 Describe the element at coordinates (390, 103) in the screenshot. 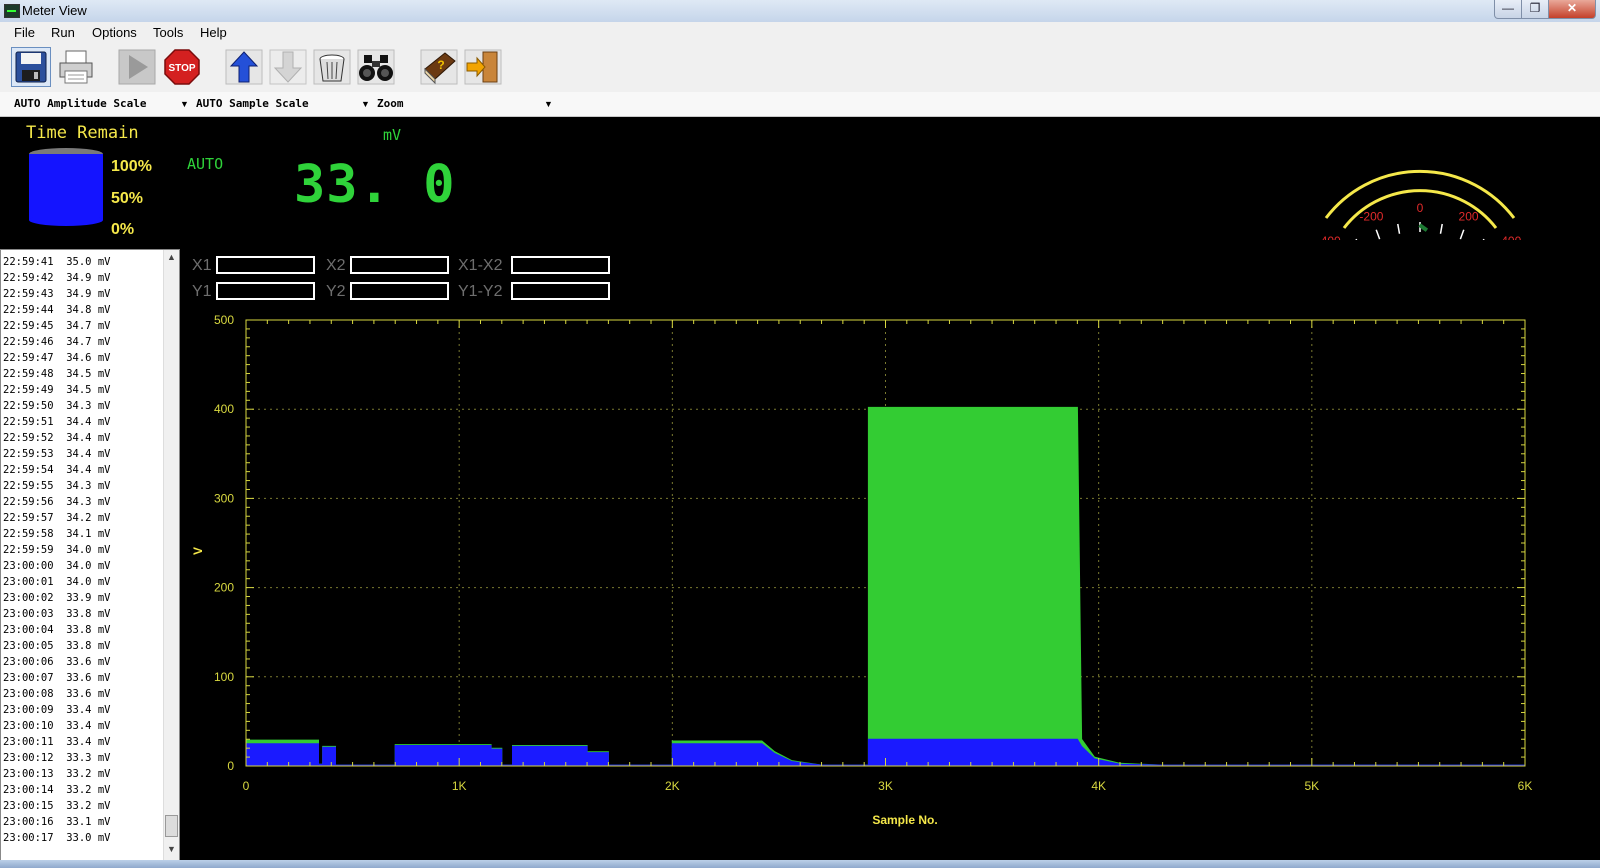

I see `zoom-select: Zoom` at that location.